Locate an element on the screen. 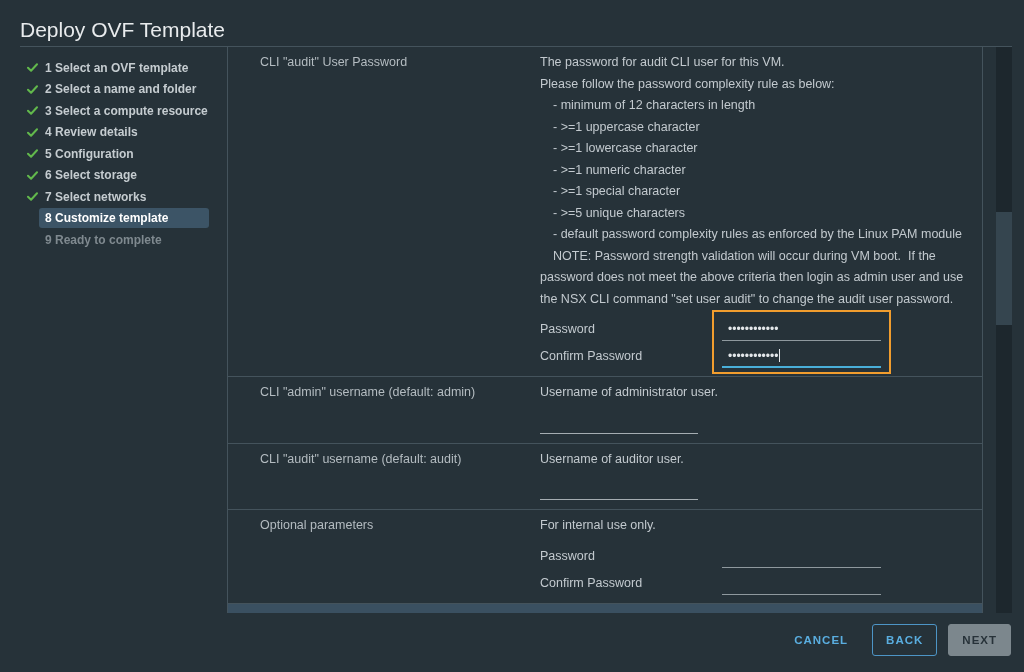  rule-item: - >=1 numeric character is located at coordinates (619, 170).